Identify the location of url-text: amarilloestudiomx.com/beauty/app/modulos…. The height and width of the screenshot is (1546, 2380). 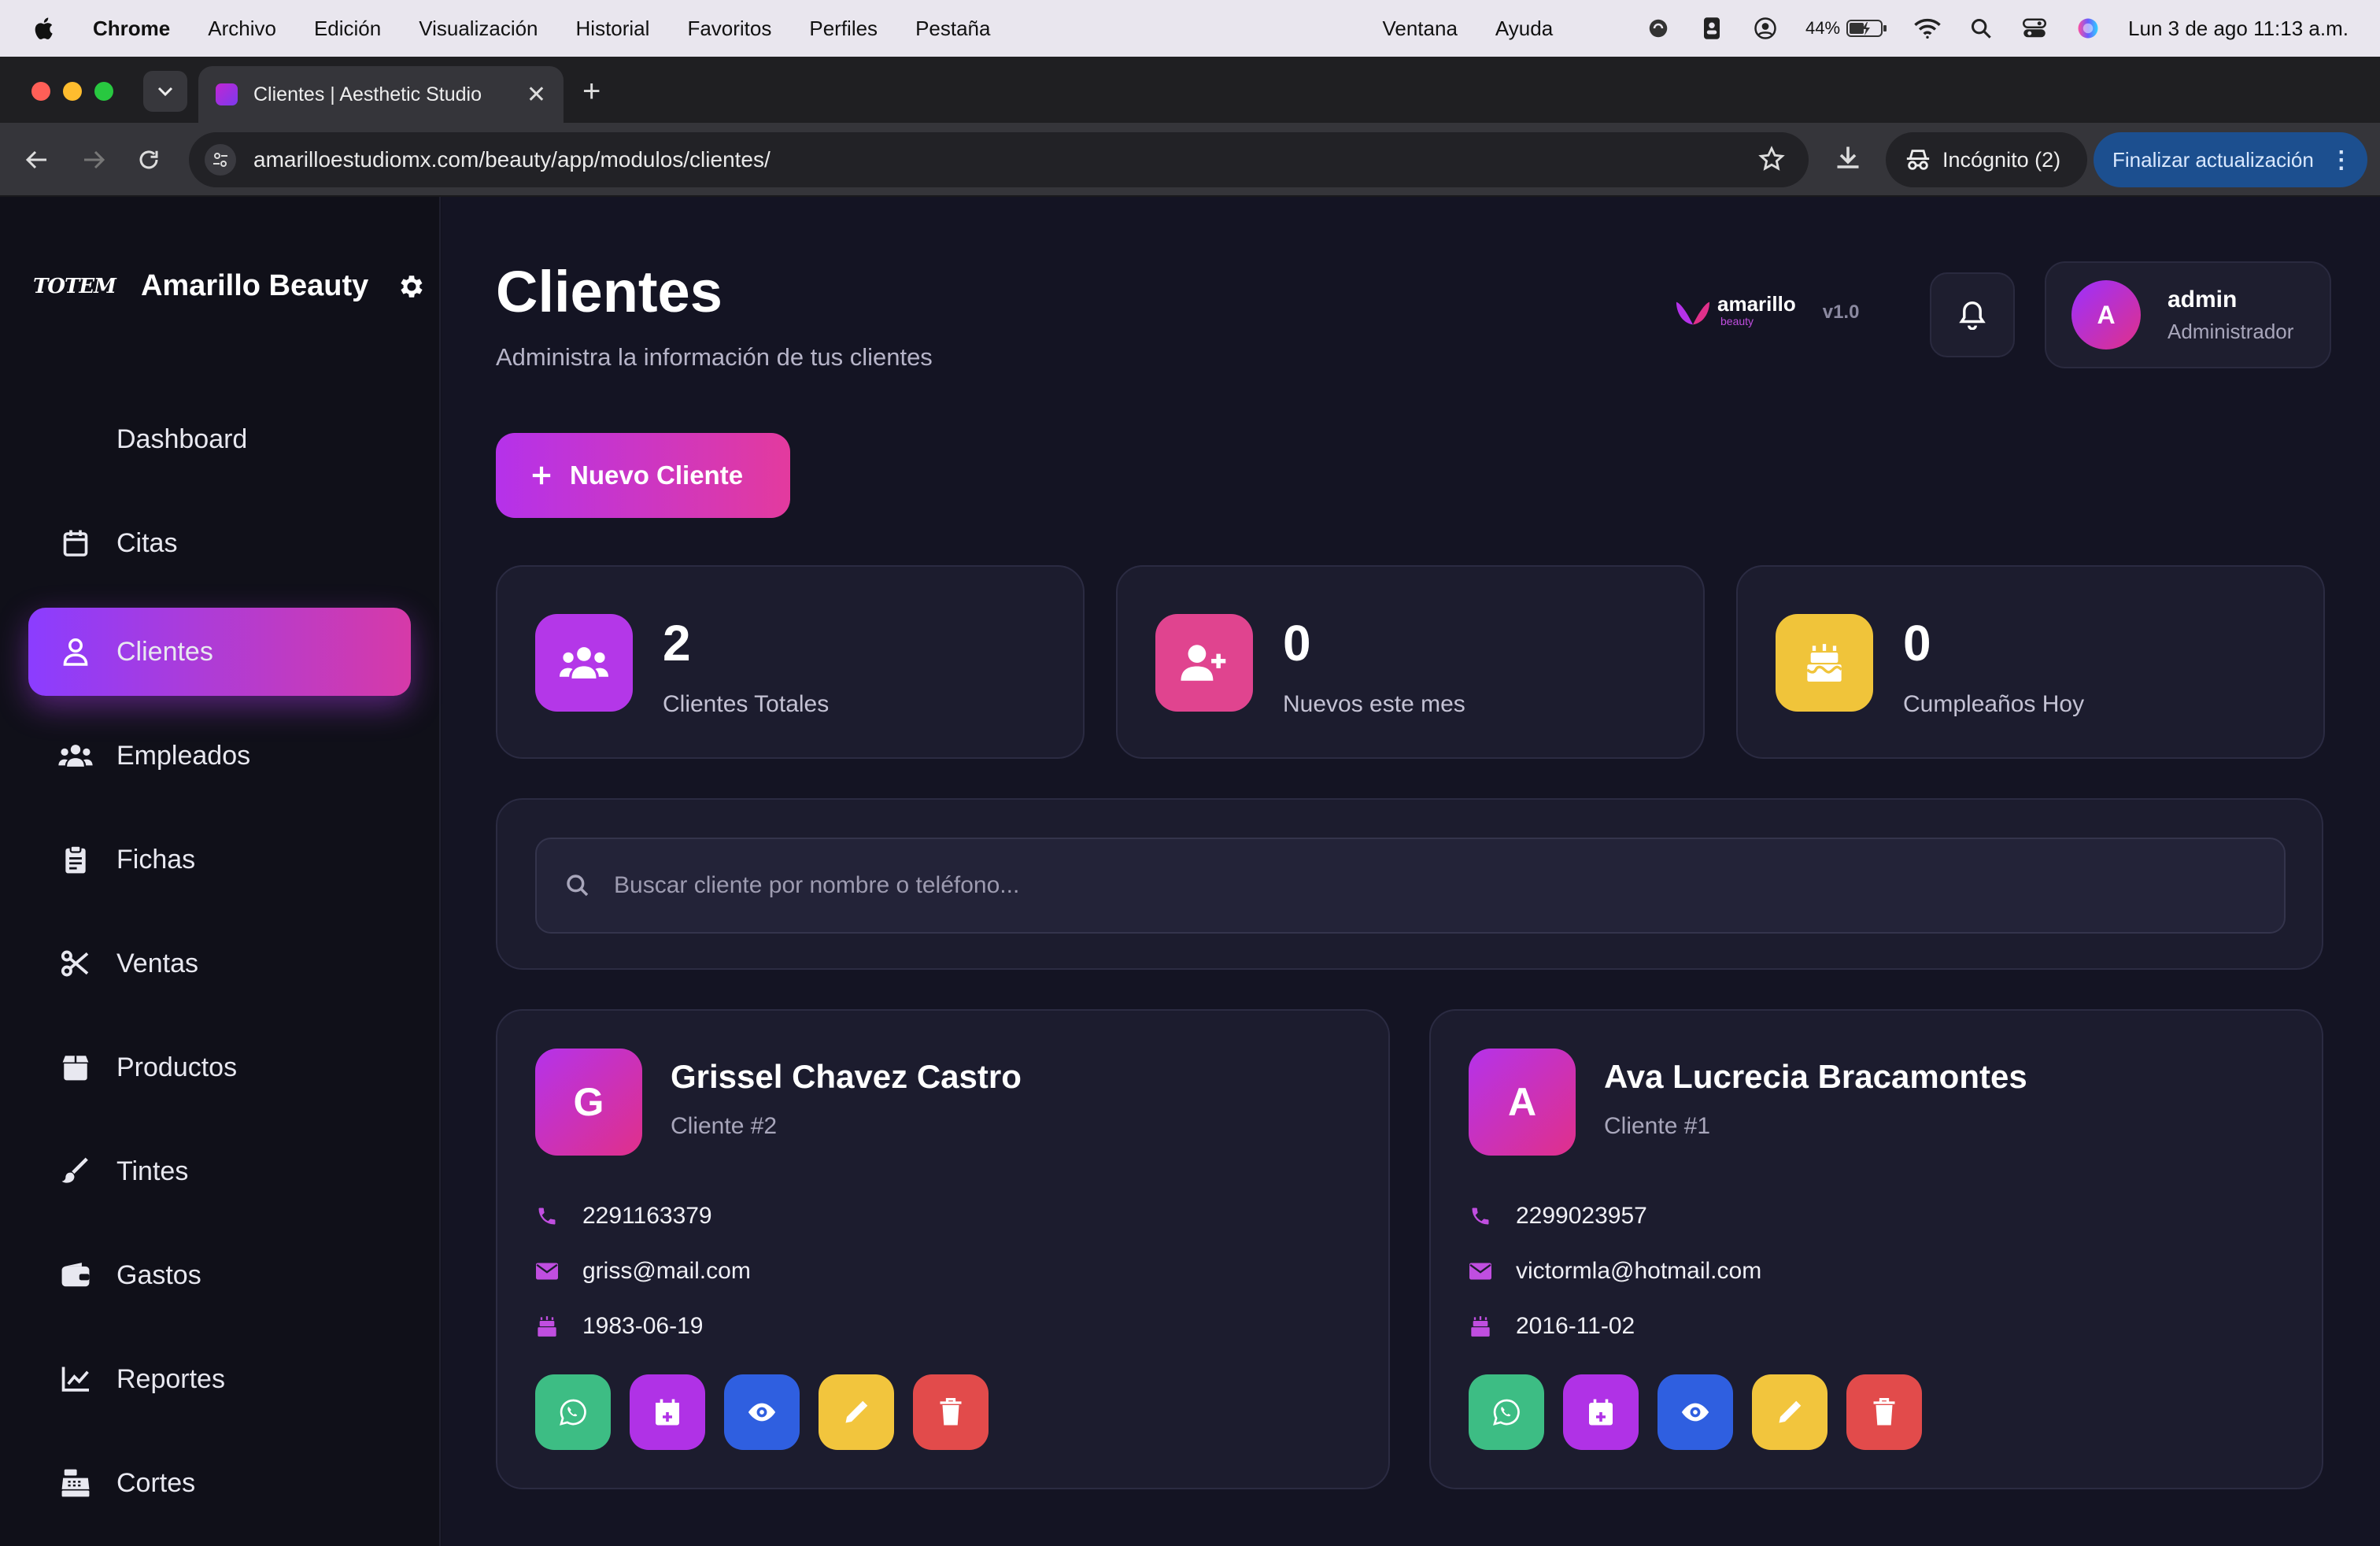
(512, 159).